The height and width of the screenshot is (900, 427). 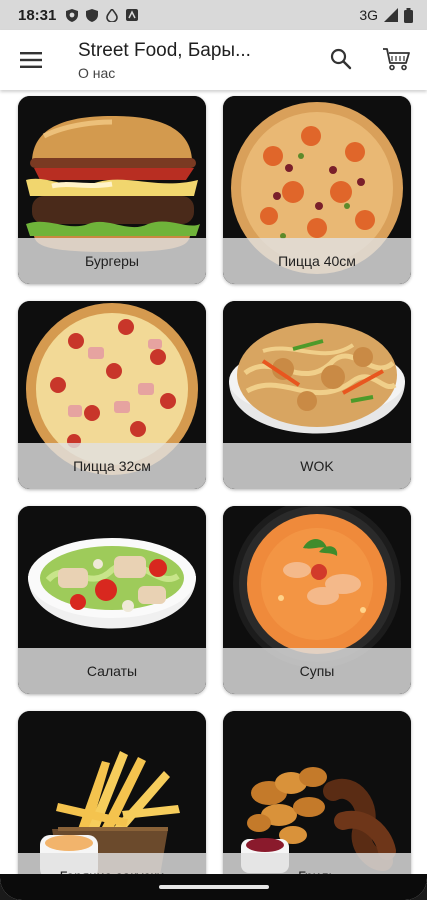 I want to click on category-card-soups: Супы, so click(x=317, y=600).